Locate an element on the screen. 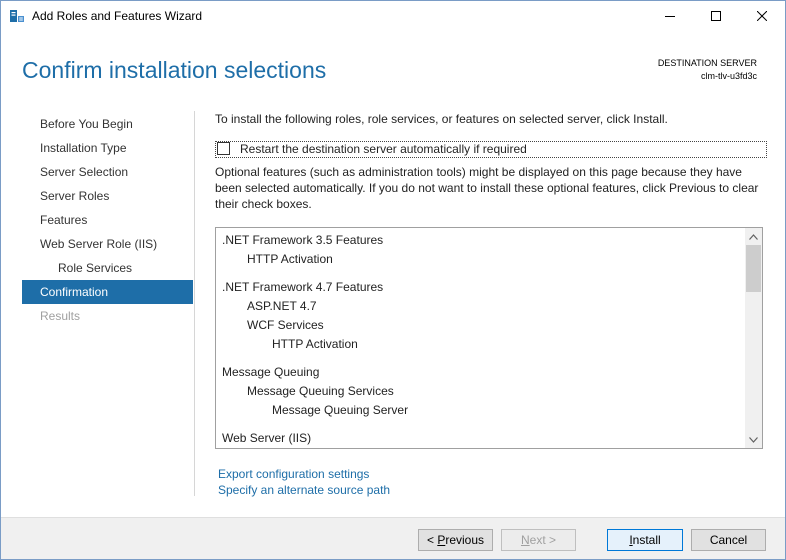 This screenshot has height=560, width=786. list-scrollbar is located at coordinates (753, 338).